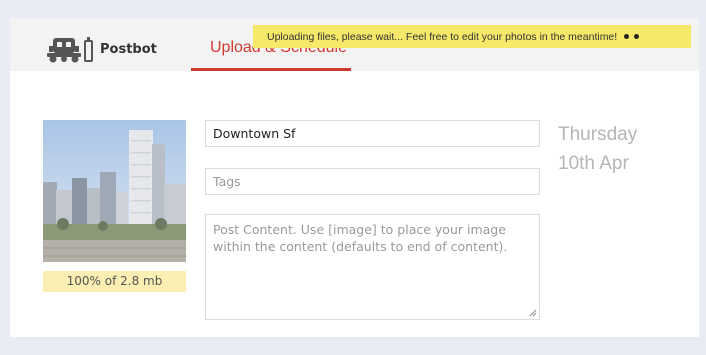 This screenshot has width=706, height=355. What do you see at coordinates (271, 69) in the screenshot?
I see `active-tab-indicator` at bounding box center [271, 69].